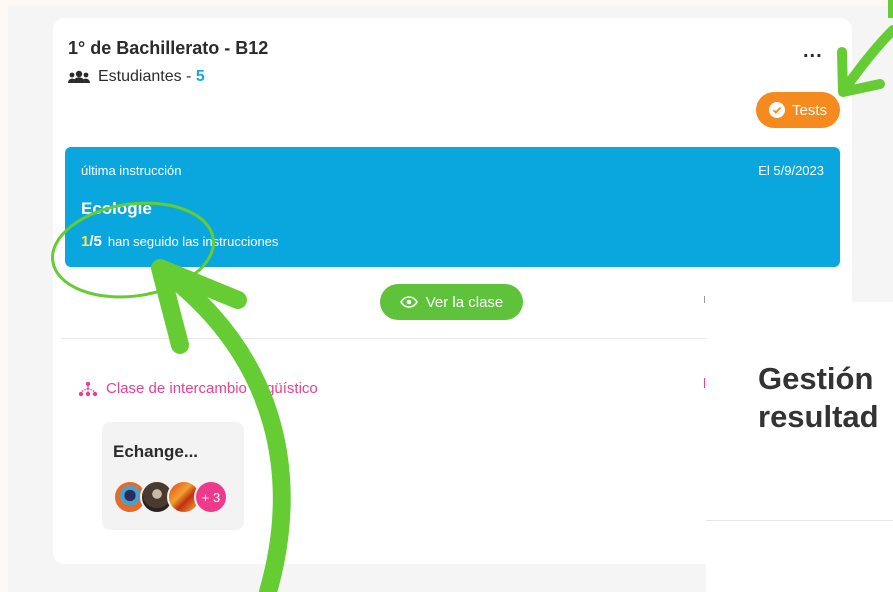 The image size is (893, 592). I want to click on exchange-class-label: Clase de intercambio lingüístico, so click(212, 388).